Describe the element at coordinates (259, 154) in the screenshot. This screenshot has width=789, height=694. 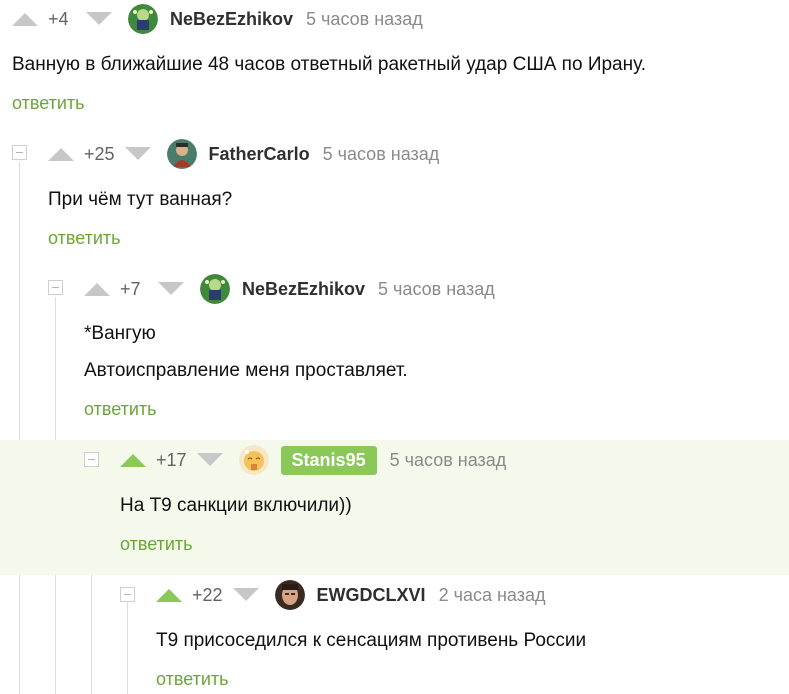
I see `author-name: FatherCarlo` at that location.